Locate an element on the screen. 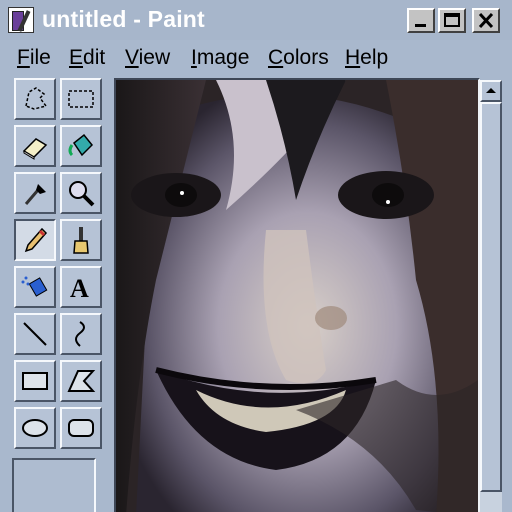 The height and width of the screenshot is (512, 512). free-form-select-tool is located at coordinates (35, 99).